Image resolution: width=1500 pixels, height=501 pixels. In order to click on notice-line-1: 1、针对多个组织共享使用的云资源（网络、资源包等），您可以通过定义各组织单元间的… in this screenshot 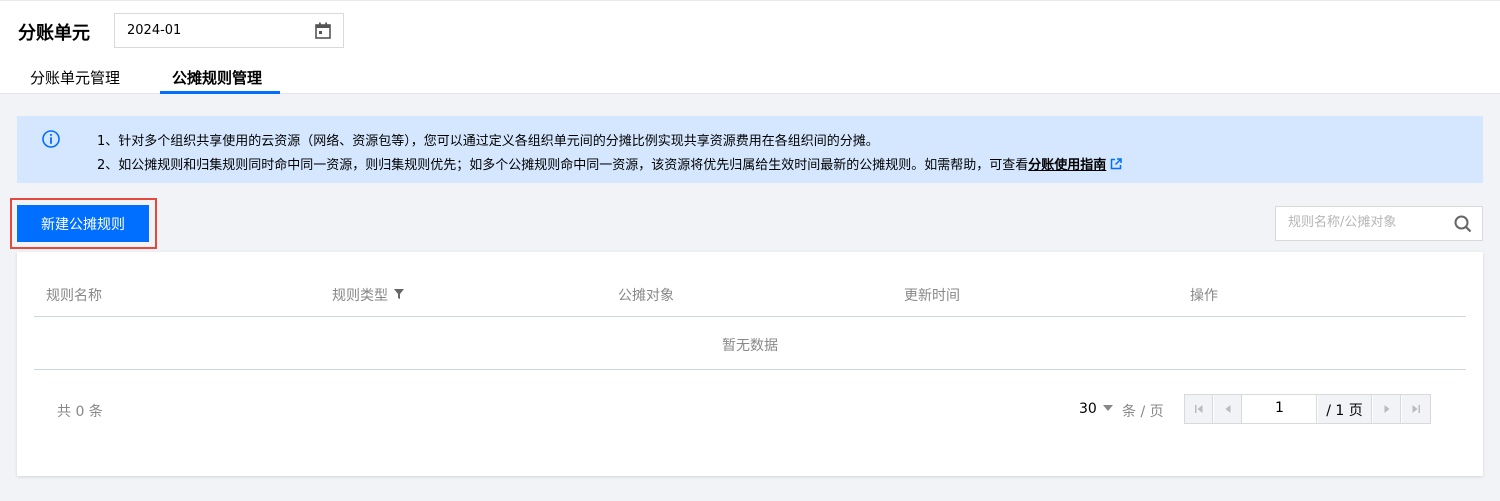, I will do `click(488, 141)`.